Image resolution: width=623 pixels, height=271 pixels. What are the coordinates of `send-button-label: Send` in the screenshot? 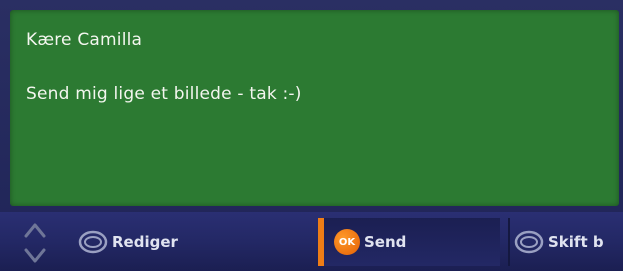 It's located at (385, 242).